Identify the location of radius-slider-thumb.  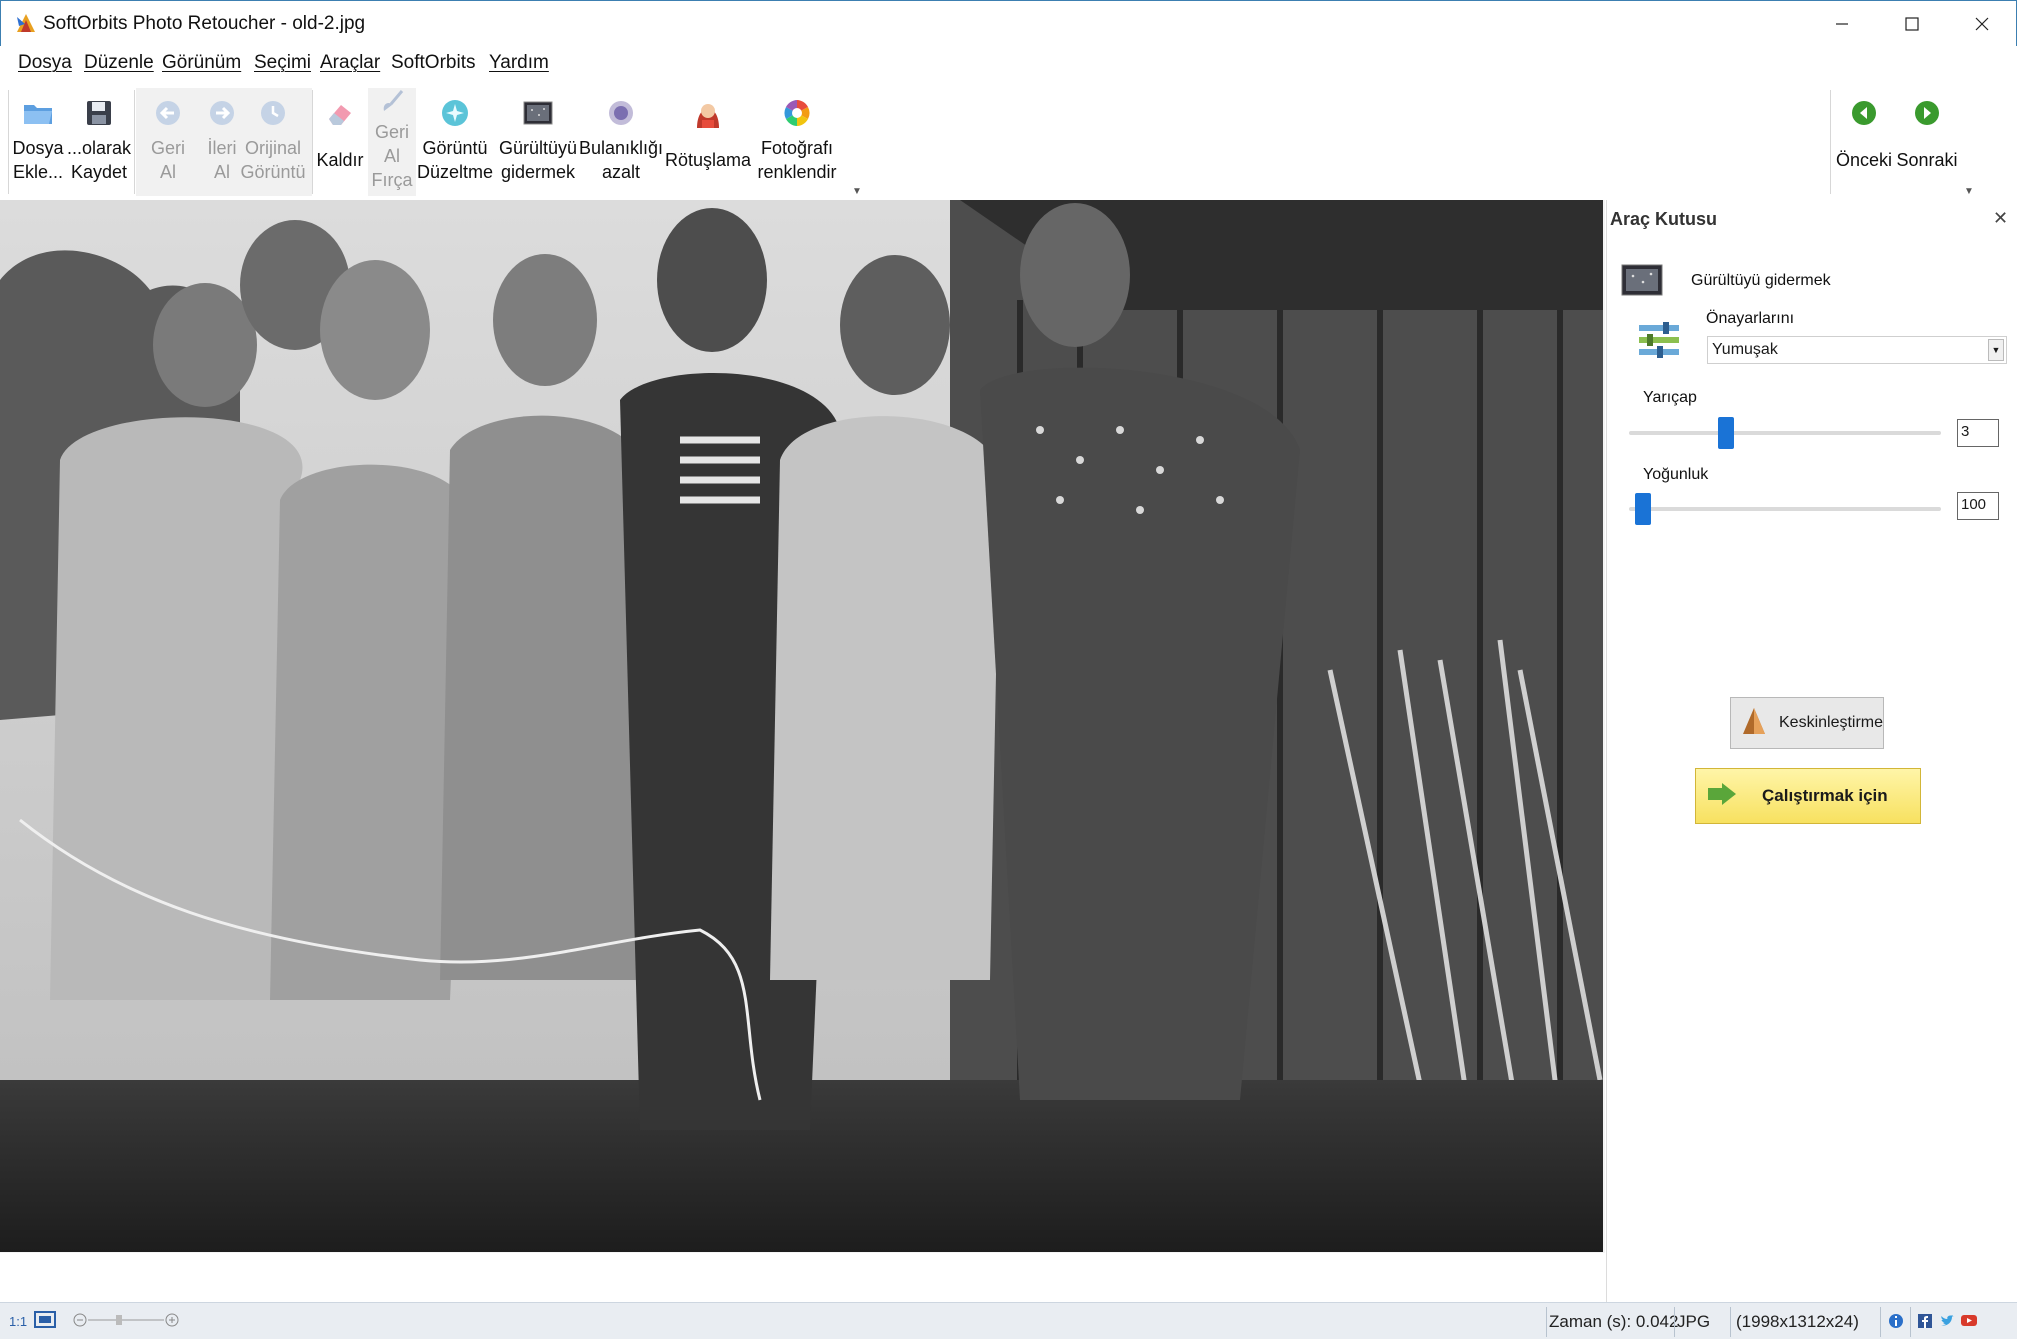
(1725, 433).